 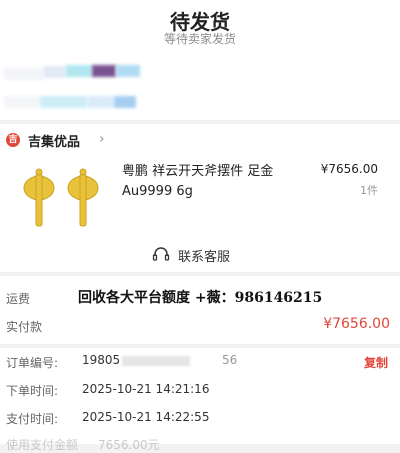 What do you see at coordinates (369, 190) in the screenshot?
I see `product-quantity: 1件` at bounding box center [369, 190].